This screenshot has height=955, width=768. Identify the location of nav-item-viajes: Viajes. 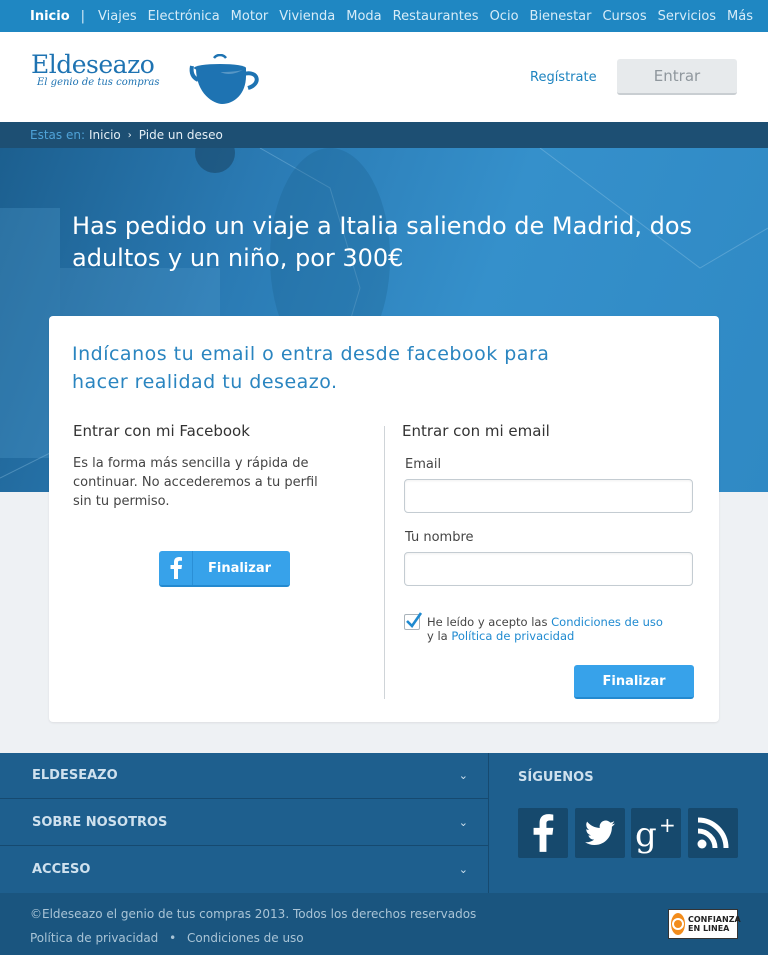
(117, 16).